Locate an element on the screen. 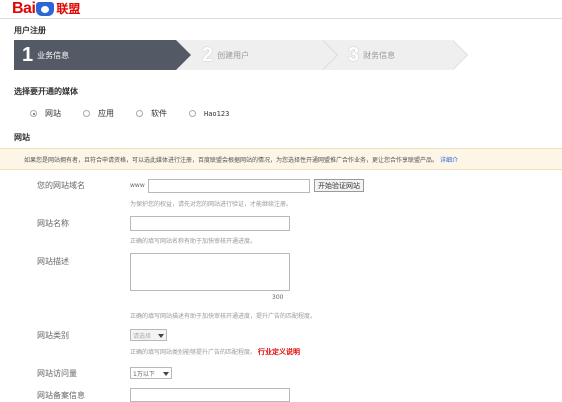  site-traffic-select-value: 1万以下 is located at coordinates (144, 374).